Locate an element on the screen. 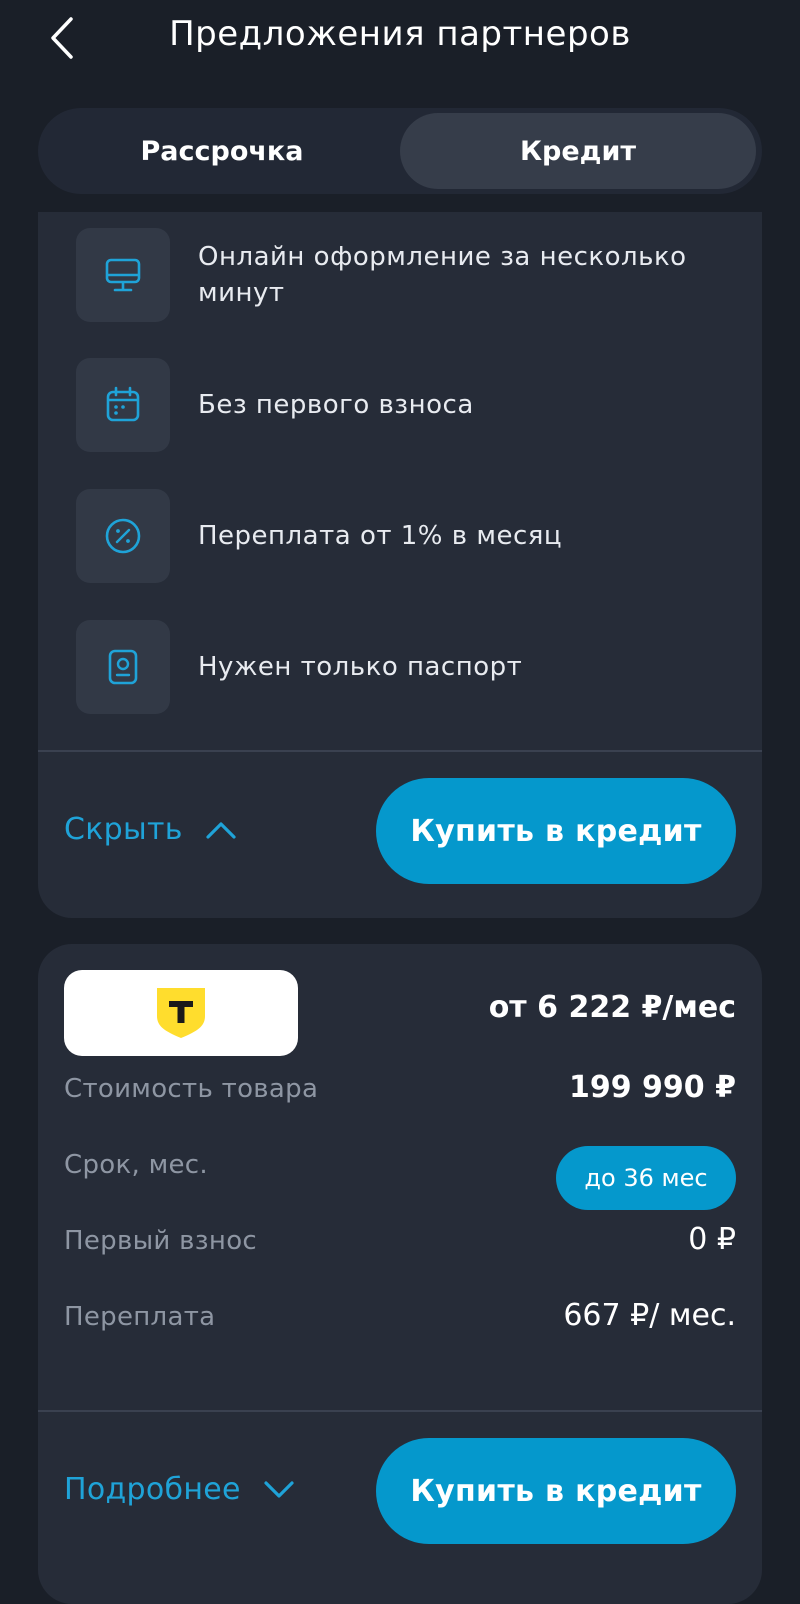 Image resolution: width=800 pixels, height=1604 pixels. overpayment-label: Переплата is located at coordinates (140, 1317).